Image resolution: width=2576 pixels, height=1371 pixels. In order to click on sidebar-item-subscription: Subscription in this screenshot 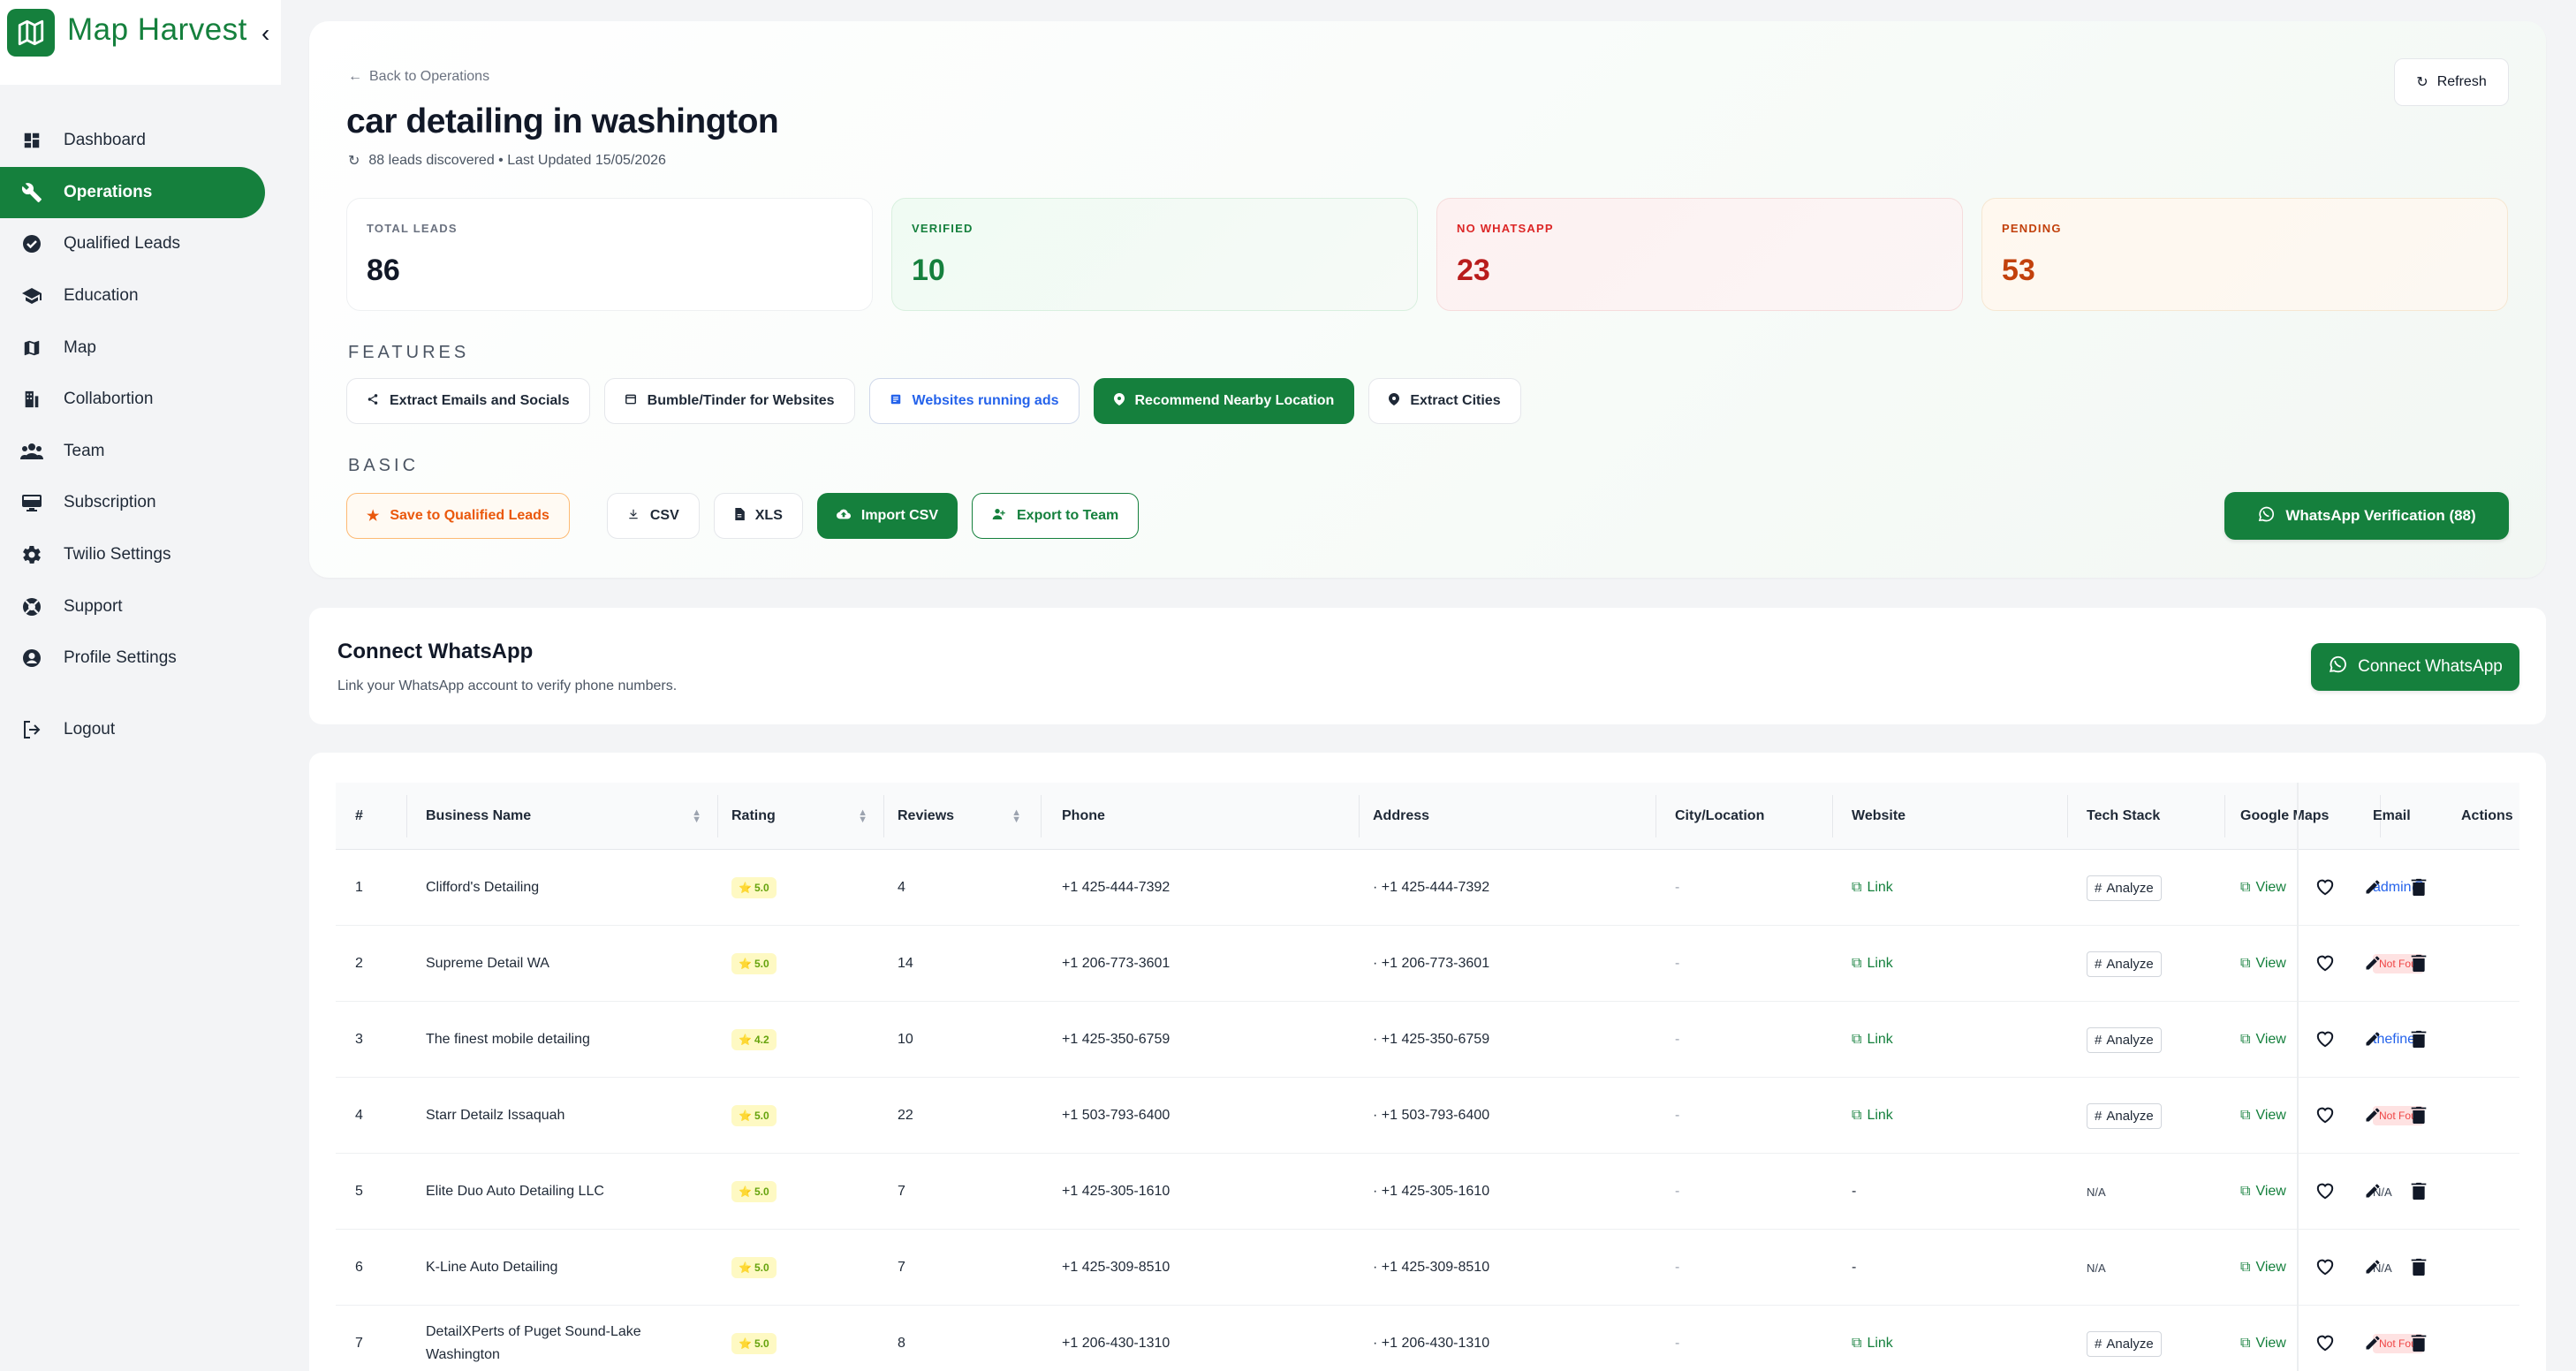, I will do `click(141, 503)`.